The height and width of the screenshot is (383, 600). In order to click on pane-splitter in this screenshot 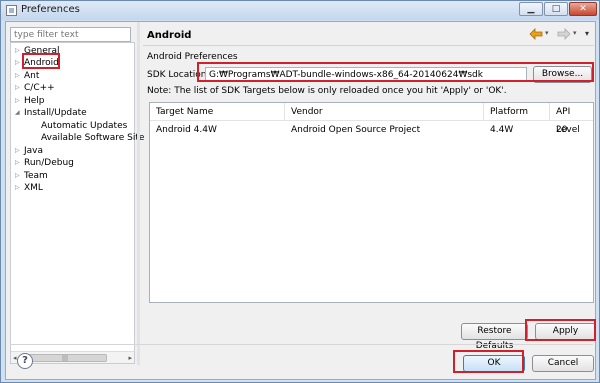, I will do `click(138, 193)`.